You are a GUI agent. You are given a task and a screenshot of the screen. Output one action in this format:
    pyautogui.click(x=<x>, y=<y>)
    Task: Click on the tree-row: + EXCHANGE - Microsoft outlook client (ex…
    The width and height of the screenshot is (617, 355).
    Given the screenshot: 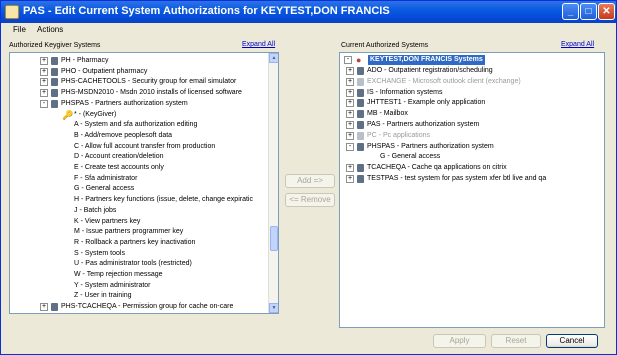 What is the action you would take?
    pyautogui.click(x=469, y=82)
    